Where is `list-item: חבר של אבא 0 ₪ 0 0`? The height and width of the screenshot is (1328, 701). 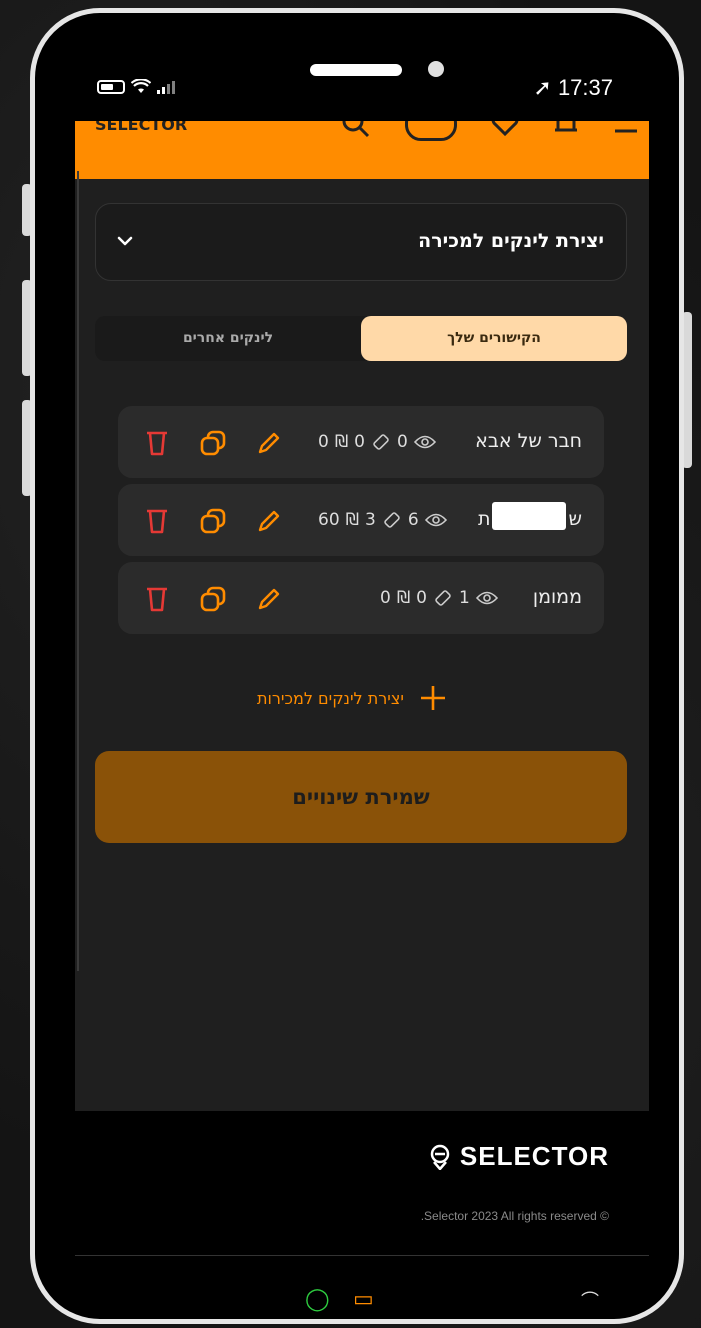
list-item: חבר של אבא 0 ₪ 0 0 is located at coordinates (361, 442).